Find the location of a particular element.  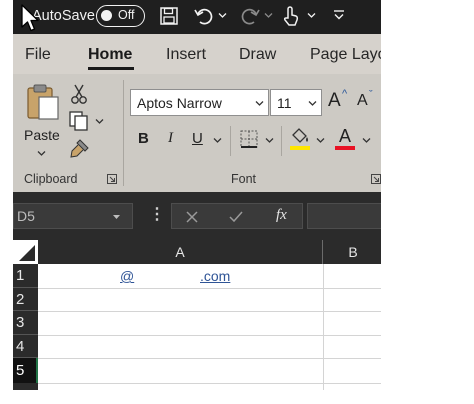

caret-down-icon: ˇ is located at coordinates (371, 95).